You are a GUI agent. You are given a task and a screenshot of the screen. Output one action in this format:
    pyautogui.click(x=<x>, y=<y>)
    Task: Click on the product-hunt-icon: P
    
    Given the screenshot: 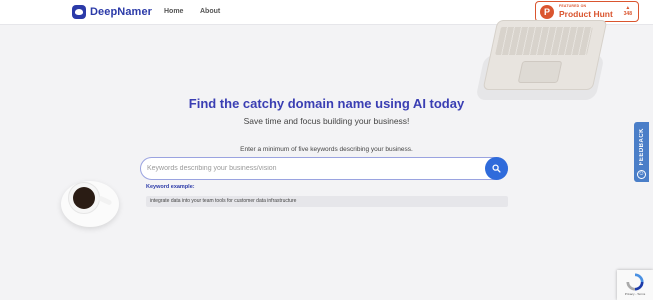 What is the action you would take?
    pyautogui.click(x=547, y=11)
    